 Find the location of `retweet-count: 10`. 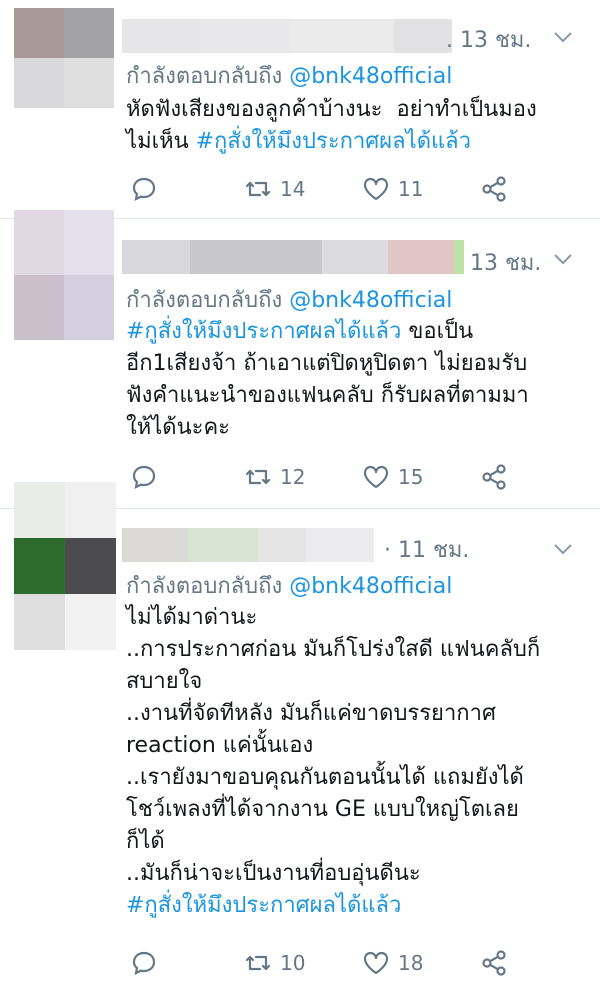

retweet-count: 10 is located at coordinates (293, 963).